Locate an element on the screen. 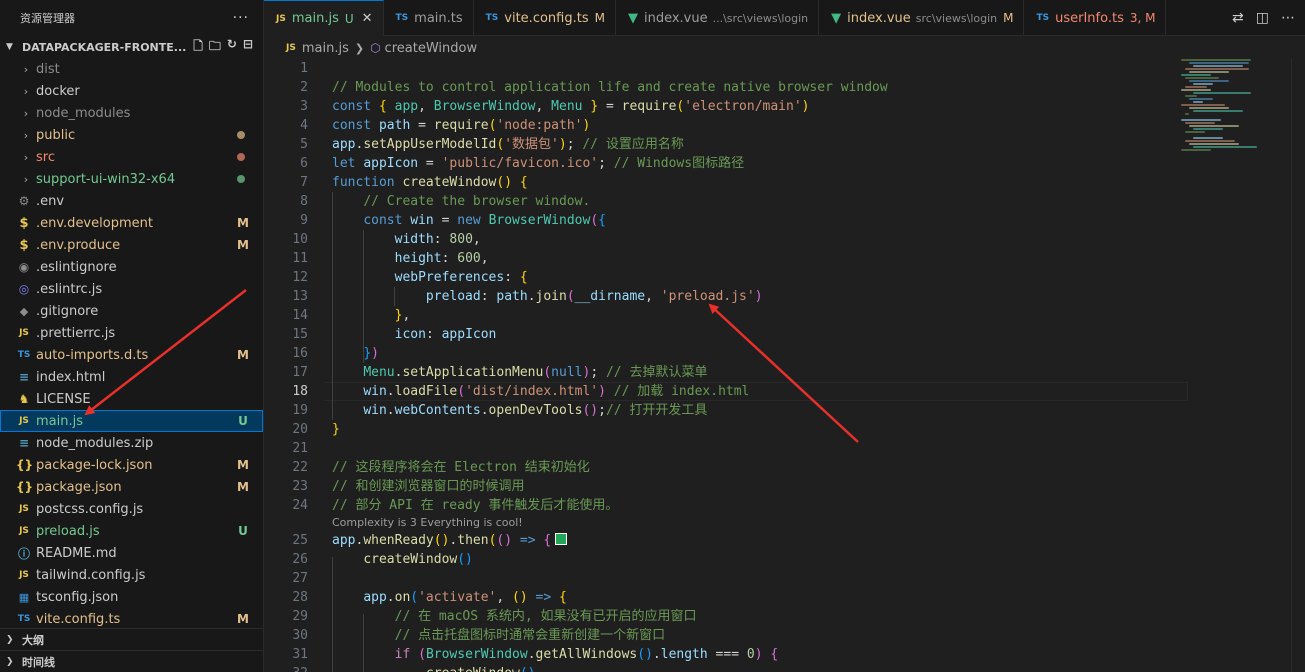  code-line: // Create the browser window. is located at coordinates (762, 201).